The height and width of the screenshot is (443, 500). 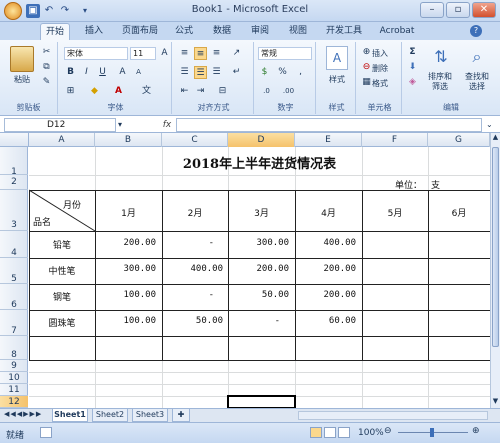 I want to click on number-format-select: 常规, so click(x=285, y=53).